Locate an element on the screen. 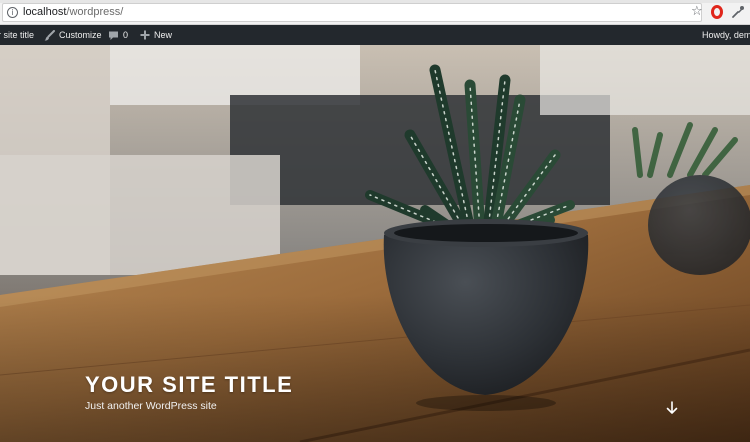 This screenshot has width=750, height=442. star-icon: ☆ is located at coordinates (697, 11).